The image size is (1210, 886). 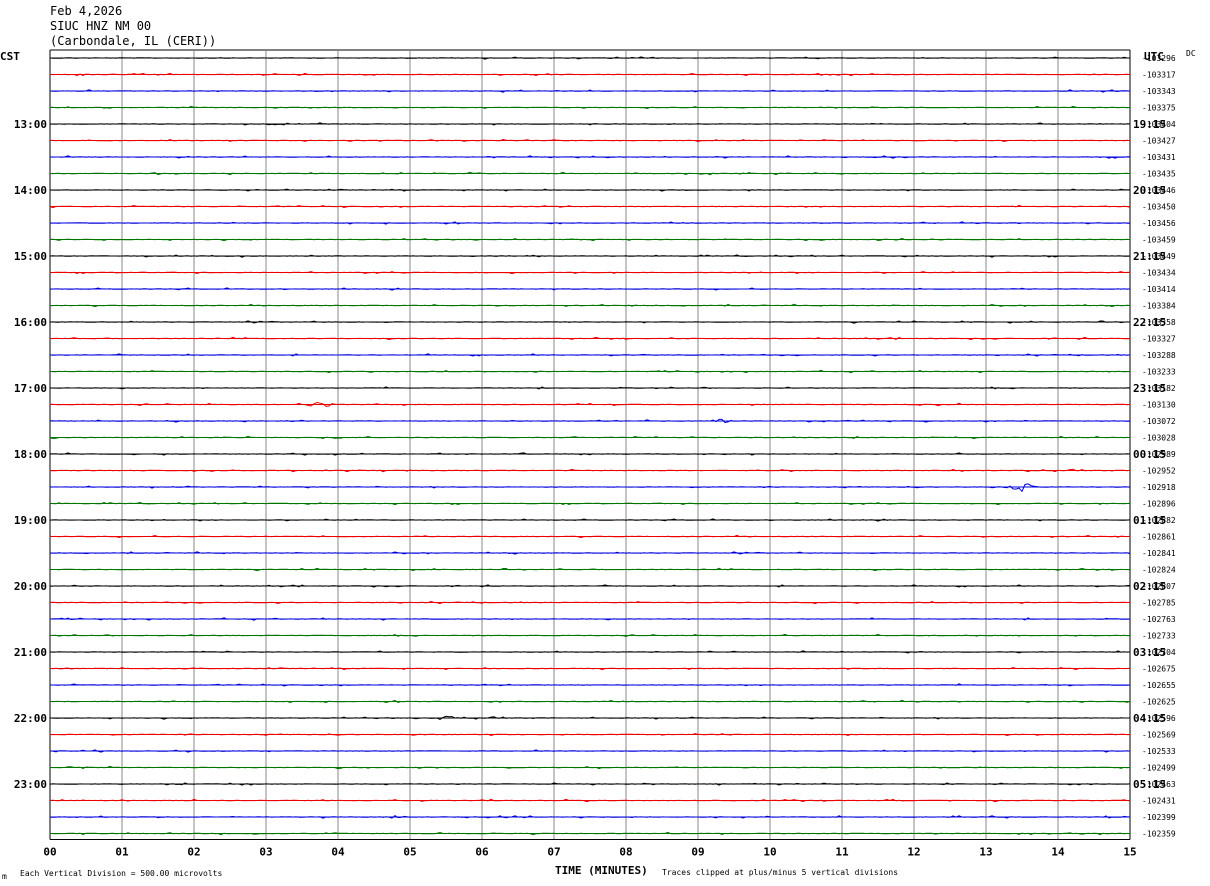 I want to click on dc-offset-label: -102952, so click(x=1159, y=471).